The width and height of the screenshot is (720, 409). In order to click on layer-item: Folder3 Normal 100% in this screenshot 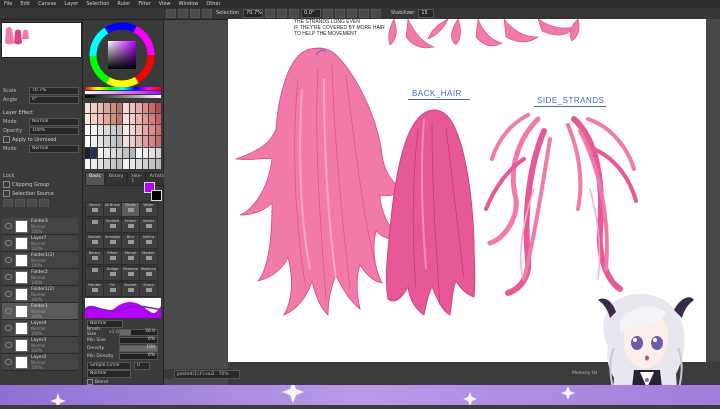, I will do `click(40, 226)`.